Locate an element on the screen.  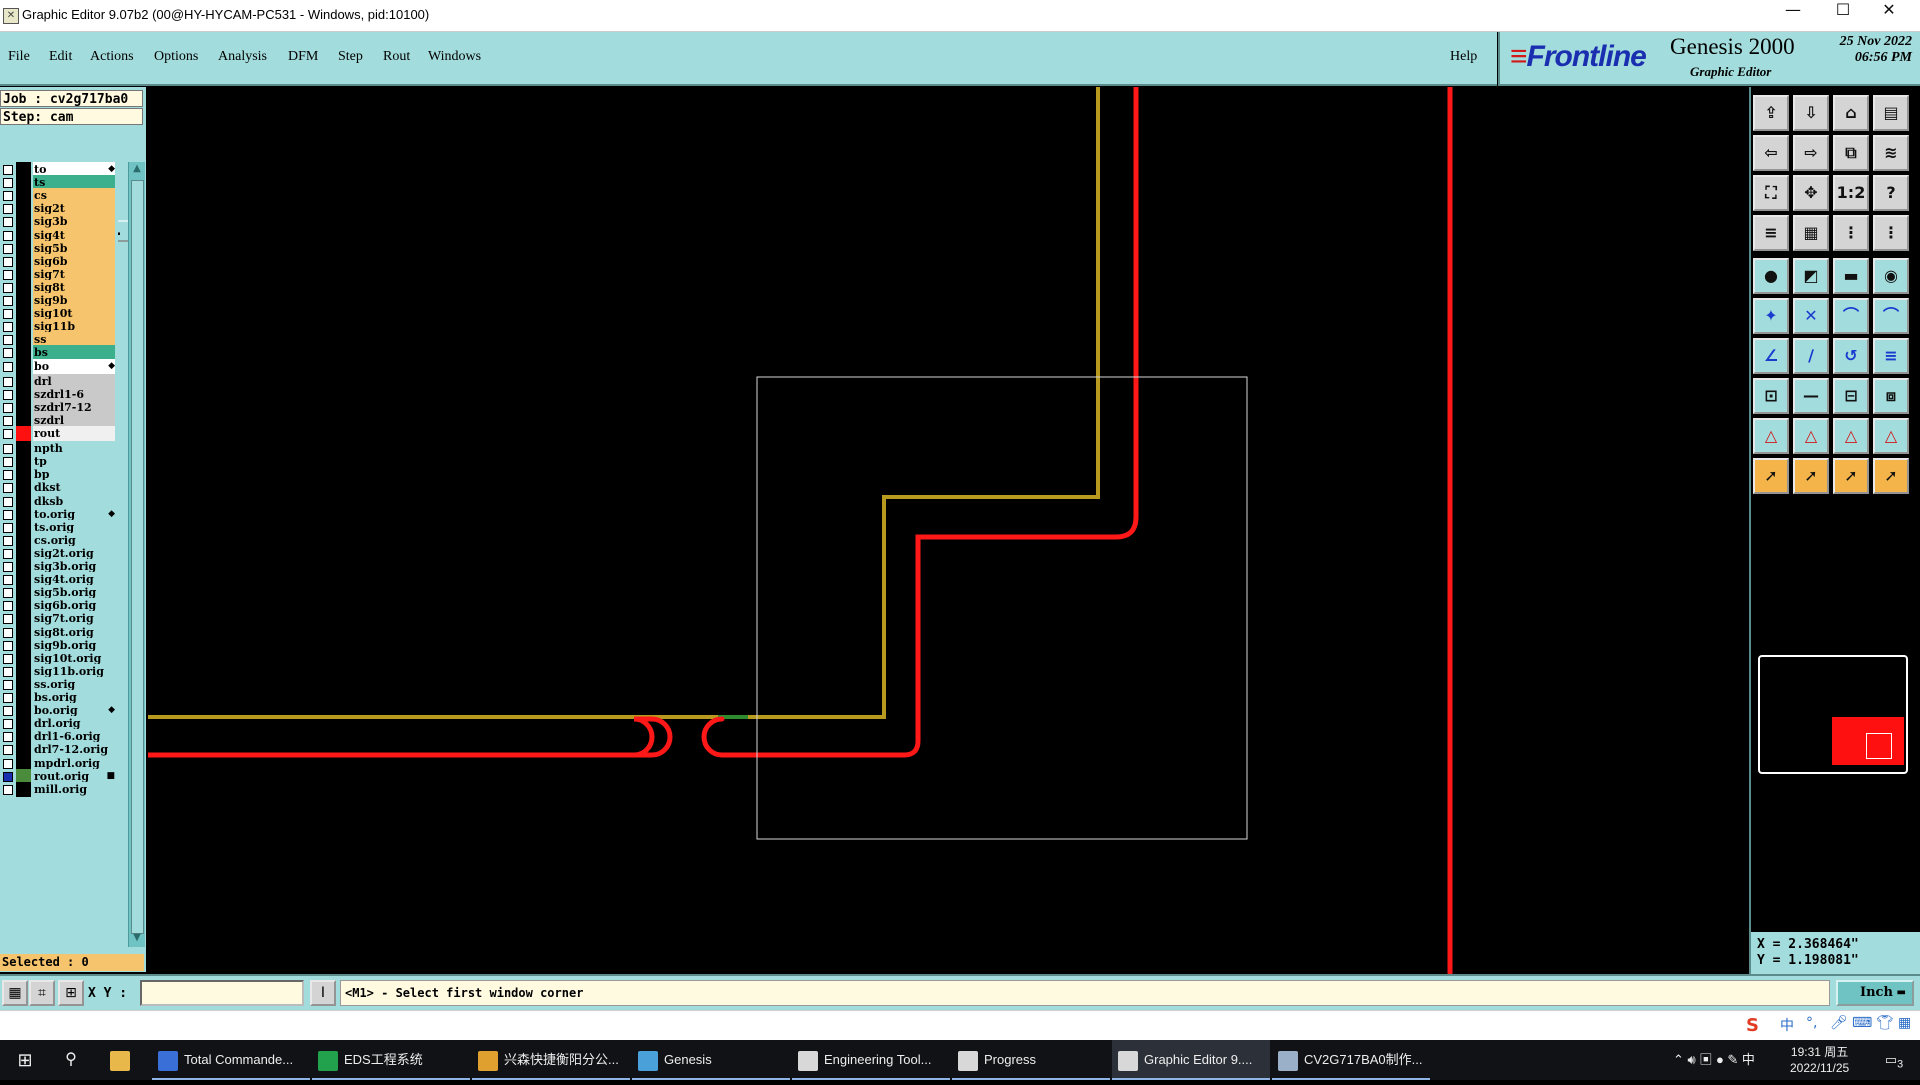
menu-windows: Windows is located at coordinates (454, 57).